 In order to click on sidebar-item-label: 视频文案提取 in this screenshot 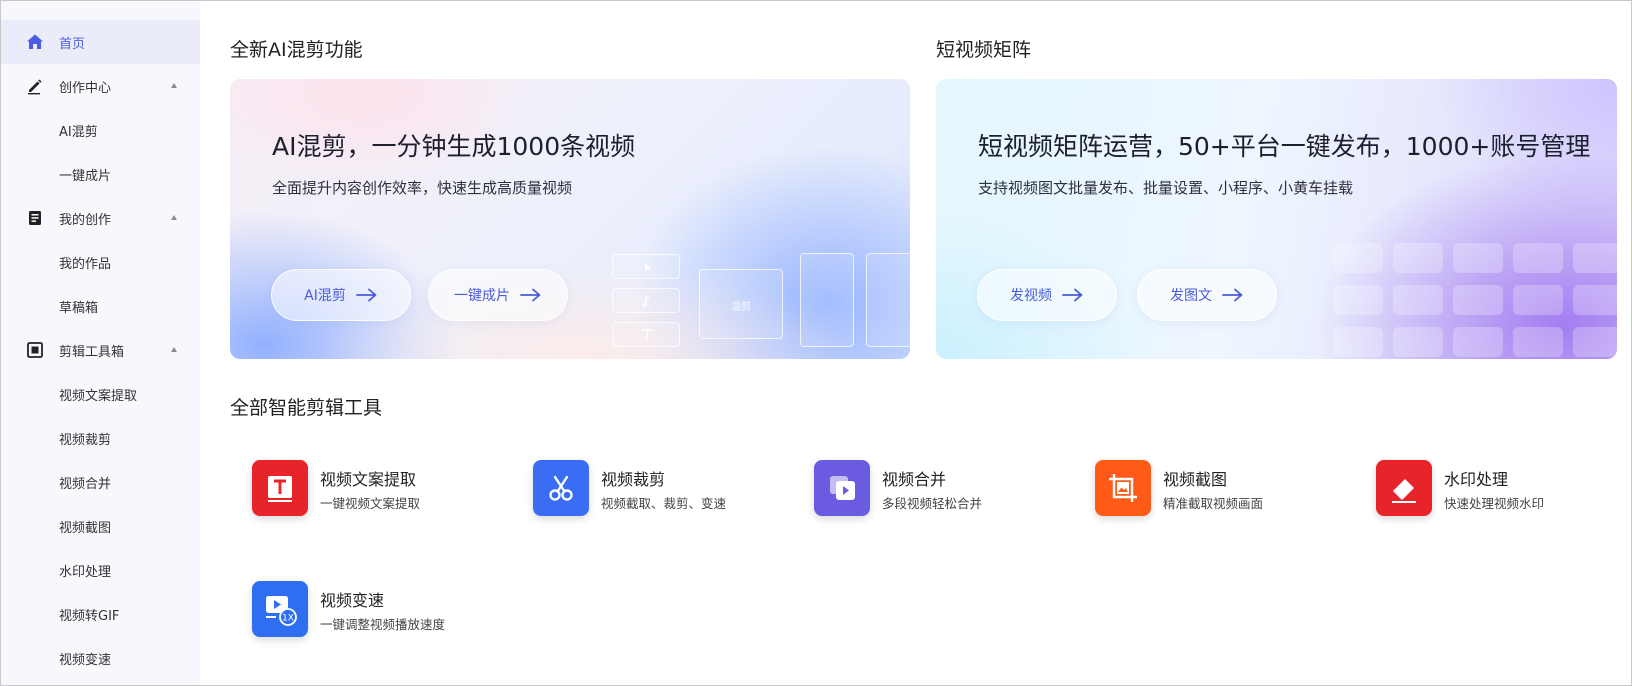, I will do `click(98, 396)`.